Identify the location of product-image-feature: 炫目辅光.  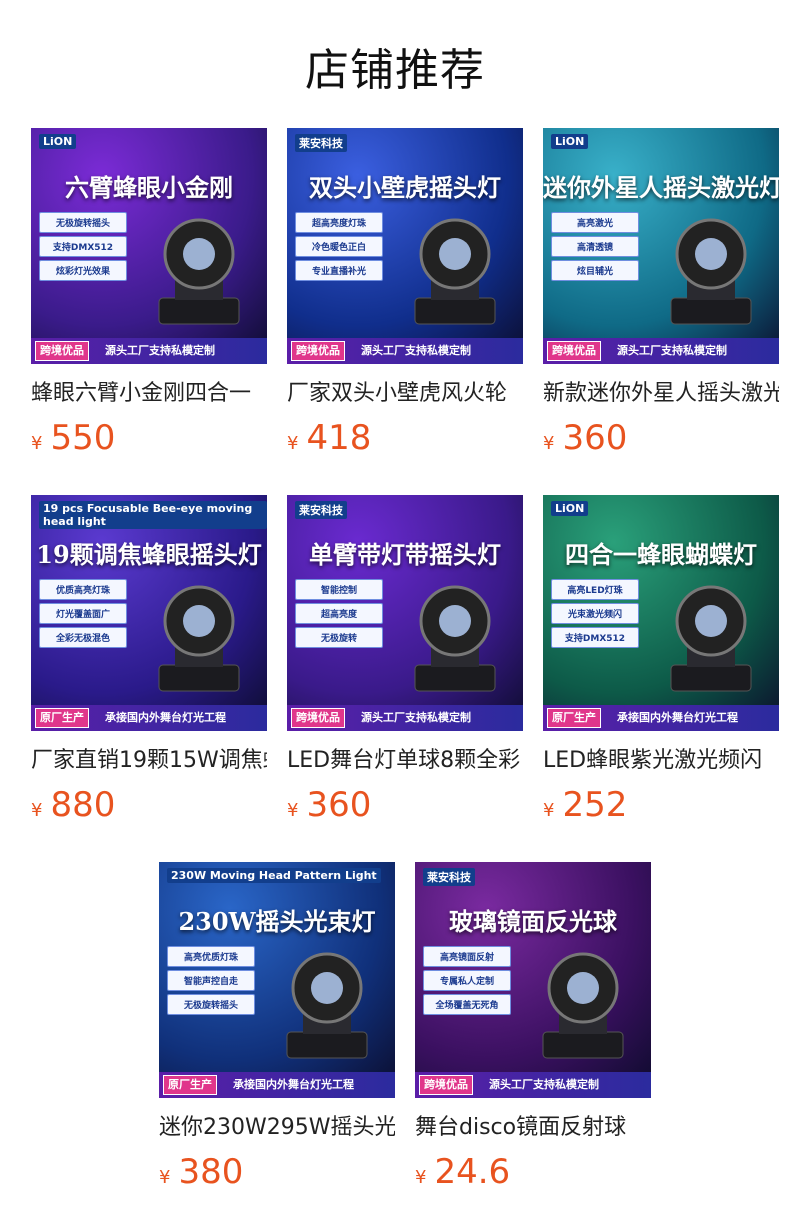
(595, 270).